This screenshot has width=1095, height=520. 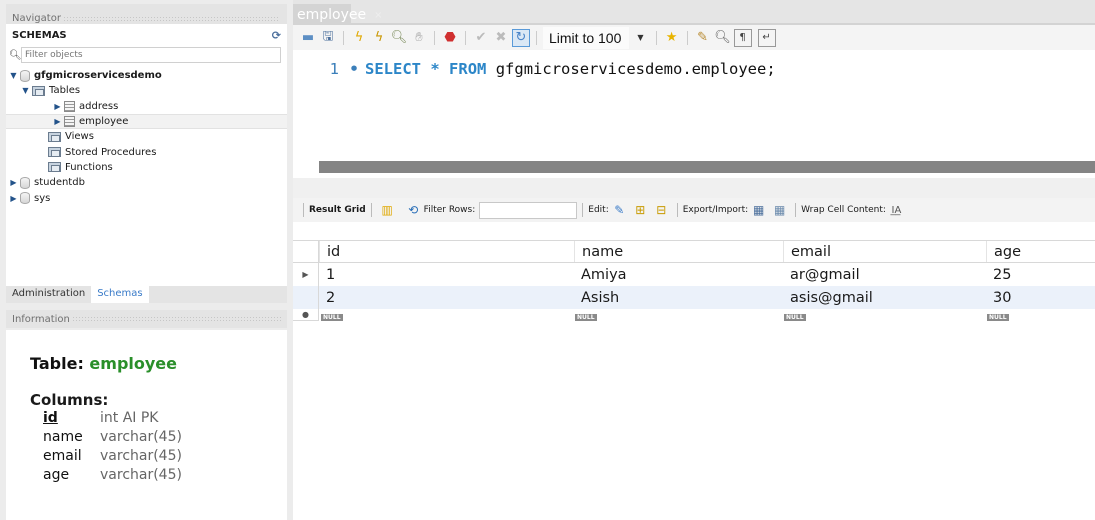 What do you see at coordinates (528, 210) in the screenshot?
I see `filter-rows-input` at bounding box center [528, 210].